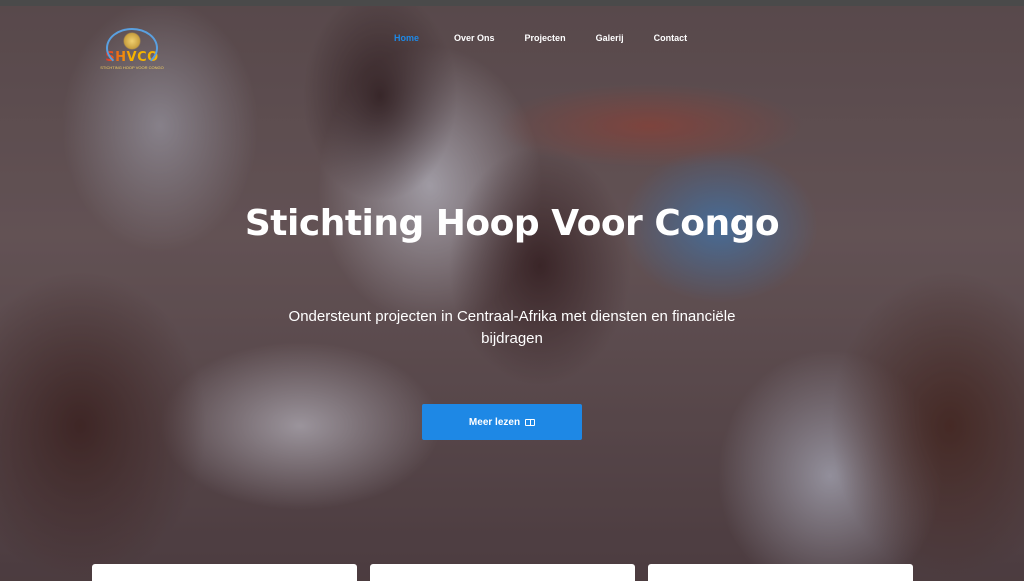  What do you see at coordinates (671, 38) in the screenshot?
I see `nav-item-contact: Contact` at bounding box center [671, 38].